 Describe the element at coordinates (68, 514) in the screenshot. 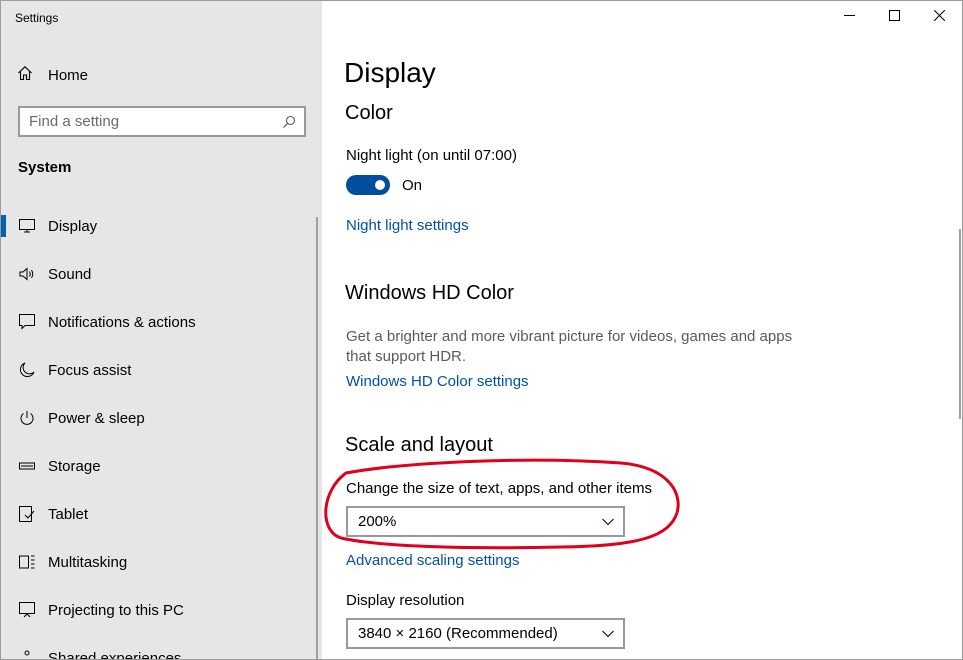

I see `sidebar-item-label: Tablet` at that location.